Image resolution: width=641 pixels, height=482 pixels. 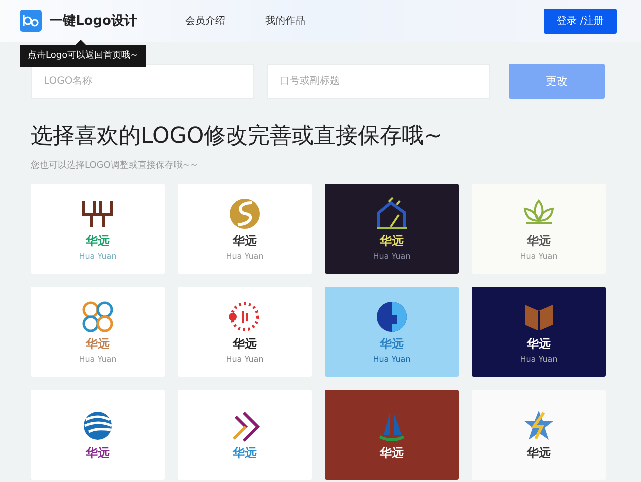 What do you see at coordinates (237, 137) in the screenshot?
I see `page-heading: 选择喜欢的LOGO修改完善或直接保存哦~` at bounding box center [237, 137].